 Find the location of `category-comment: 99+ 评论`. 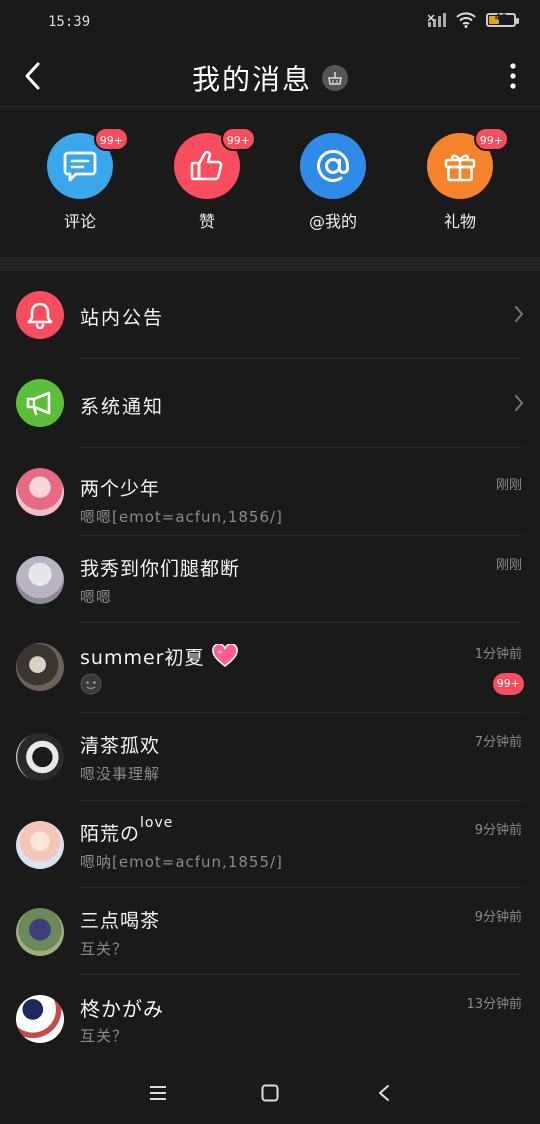

category-comment: 99+ 评论 is located at coordinates (80, 179).